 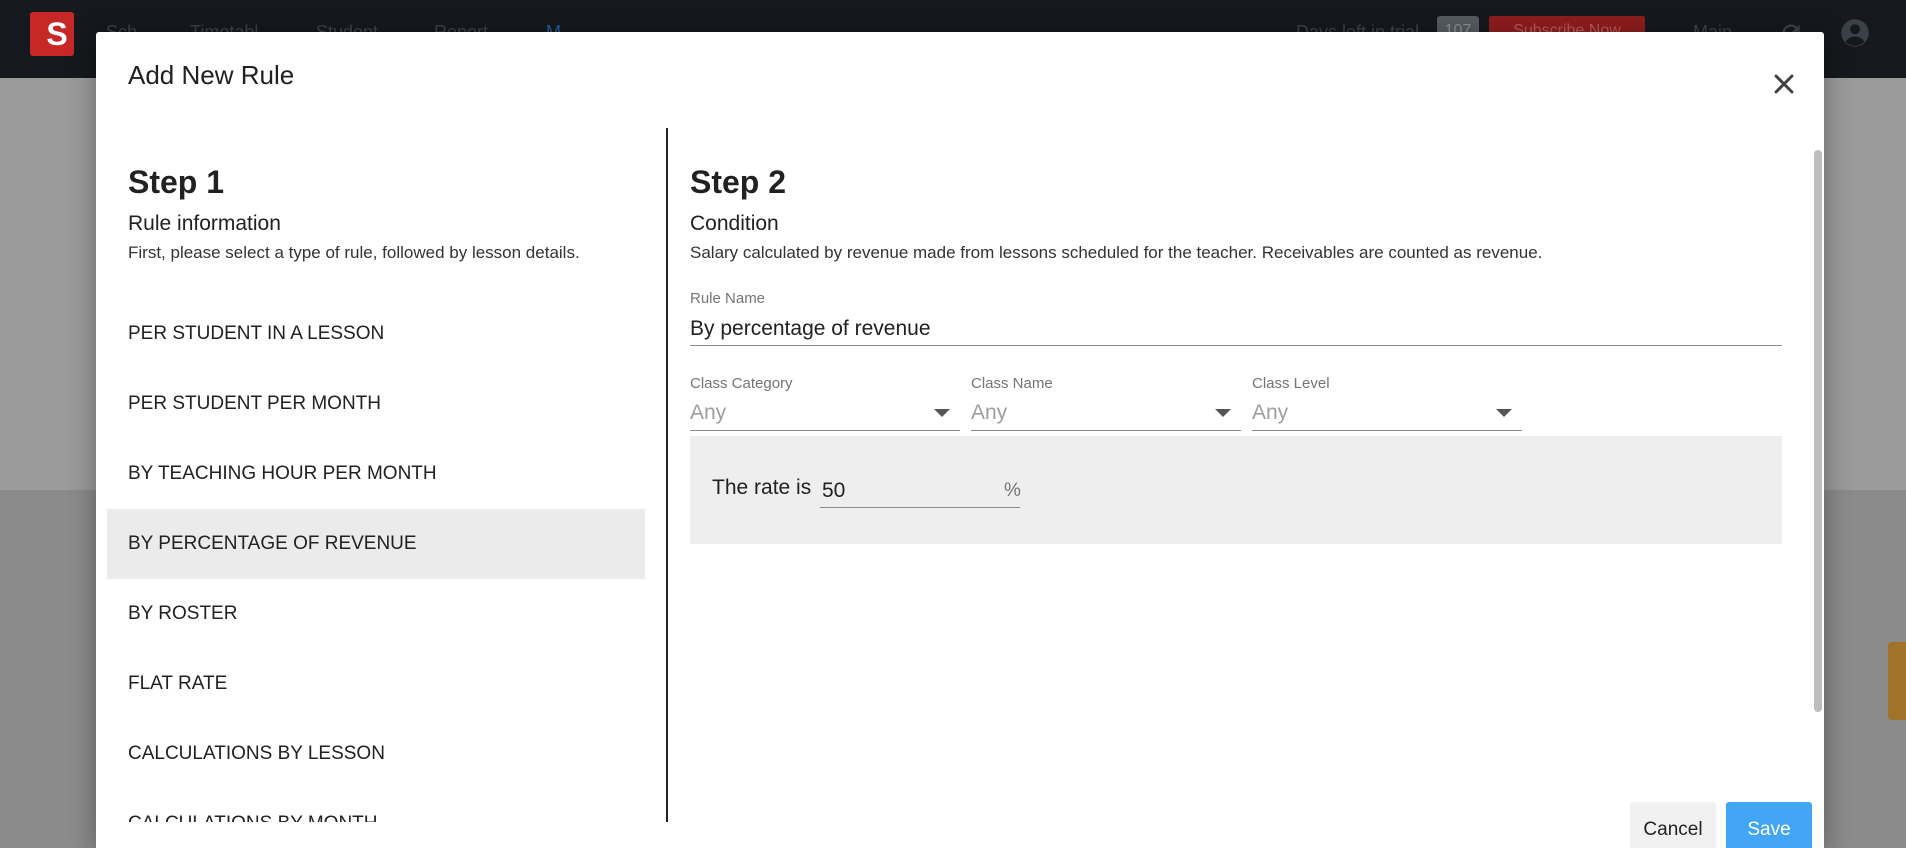 I want to click on class-name-value: Any, so click(x=989, y=412).